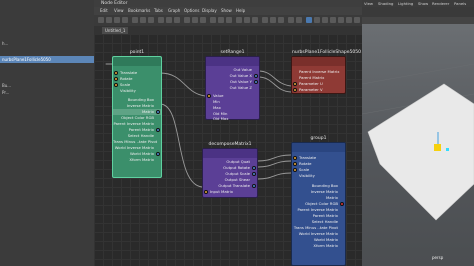 Image resolution: width=474 pixels, height=266 pixels. What do you see at coordinates (447, 149) in the screenshot?
I see `selected-point` at bounding box center [447, 149].